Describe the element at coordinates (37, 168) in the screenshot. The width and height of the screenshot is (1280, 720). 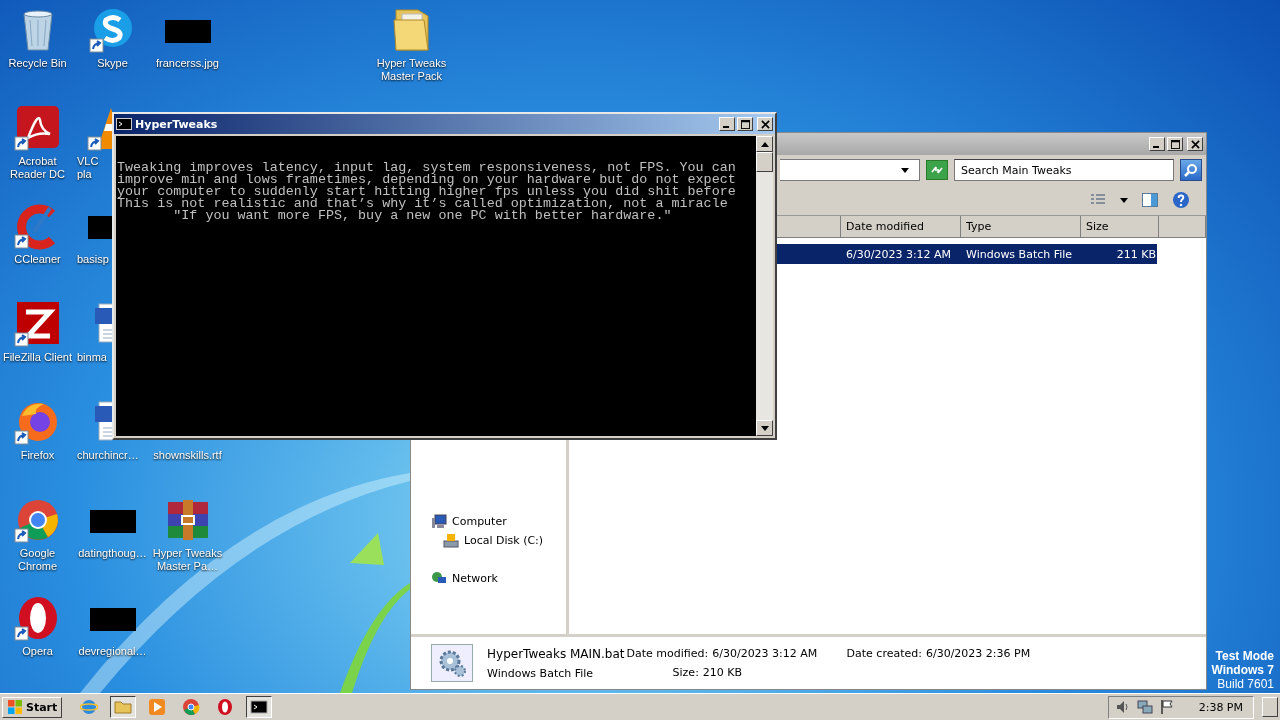
I see `icon-label: Acrobat Reader DC` at that location.